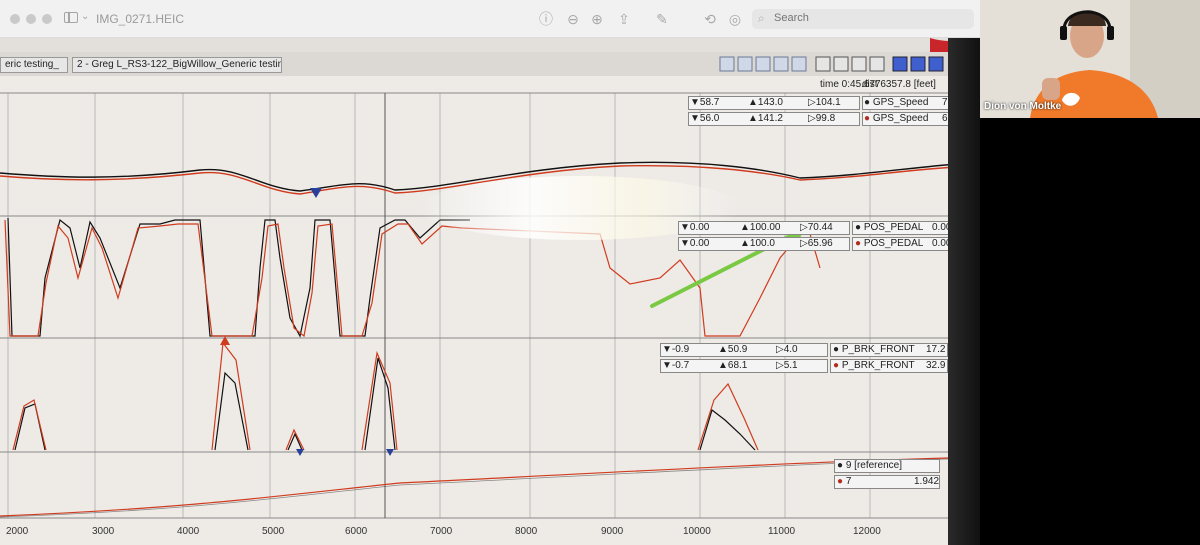  I want to click on pedal-cur-b: ▷65.96, so click(816, 243).